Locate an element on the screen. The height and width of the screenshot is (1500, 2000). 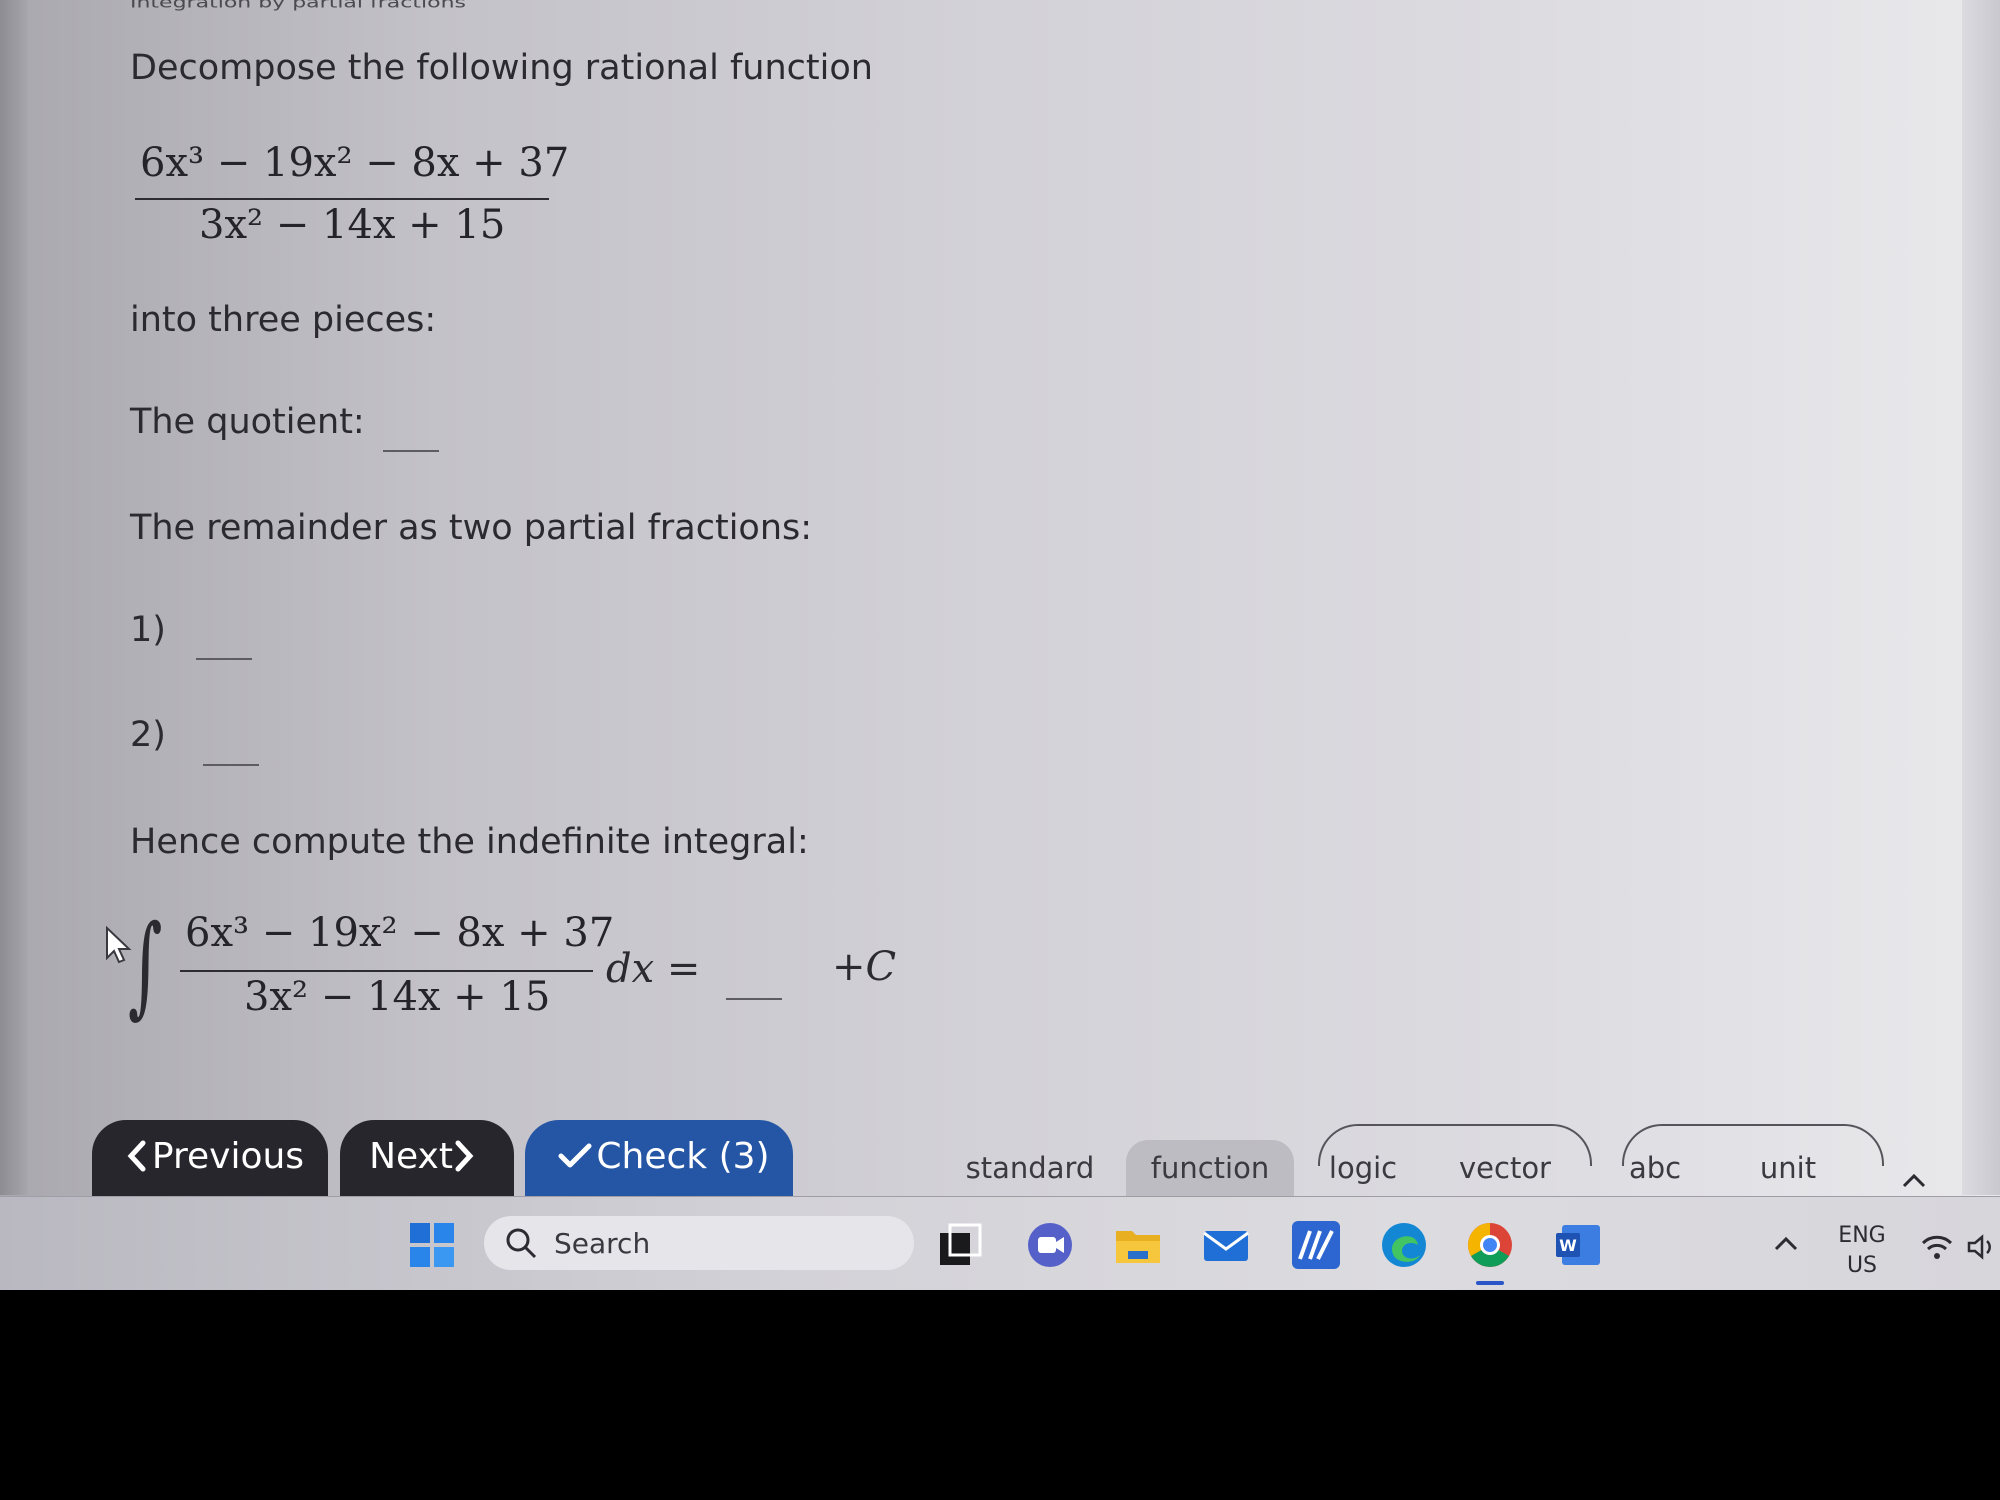
windows-start-icon is located at coordinates (432, 1245).